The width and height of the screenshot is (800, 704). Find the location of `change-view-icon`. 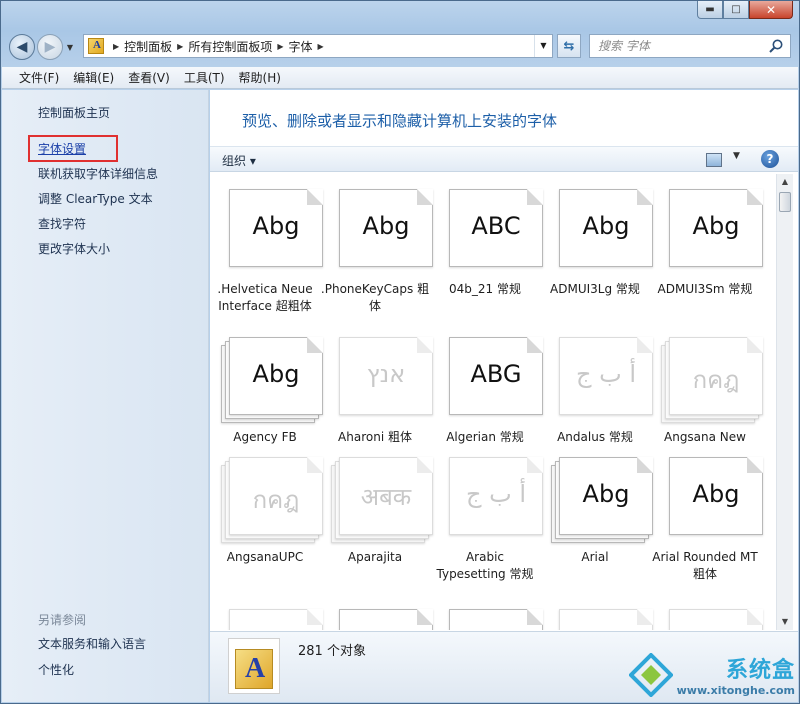

change-view-icon is located at coordinates (714, 160).